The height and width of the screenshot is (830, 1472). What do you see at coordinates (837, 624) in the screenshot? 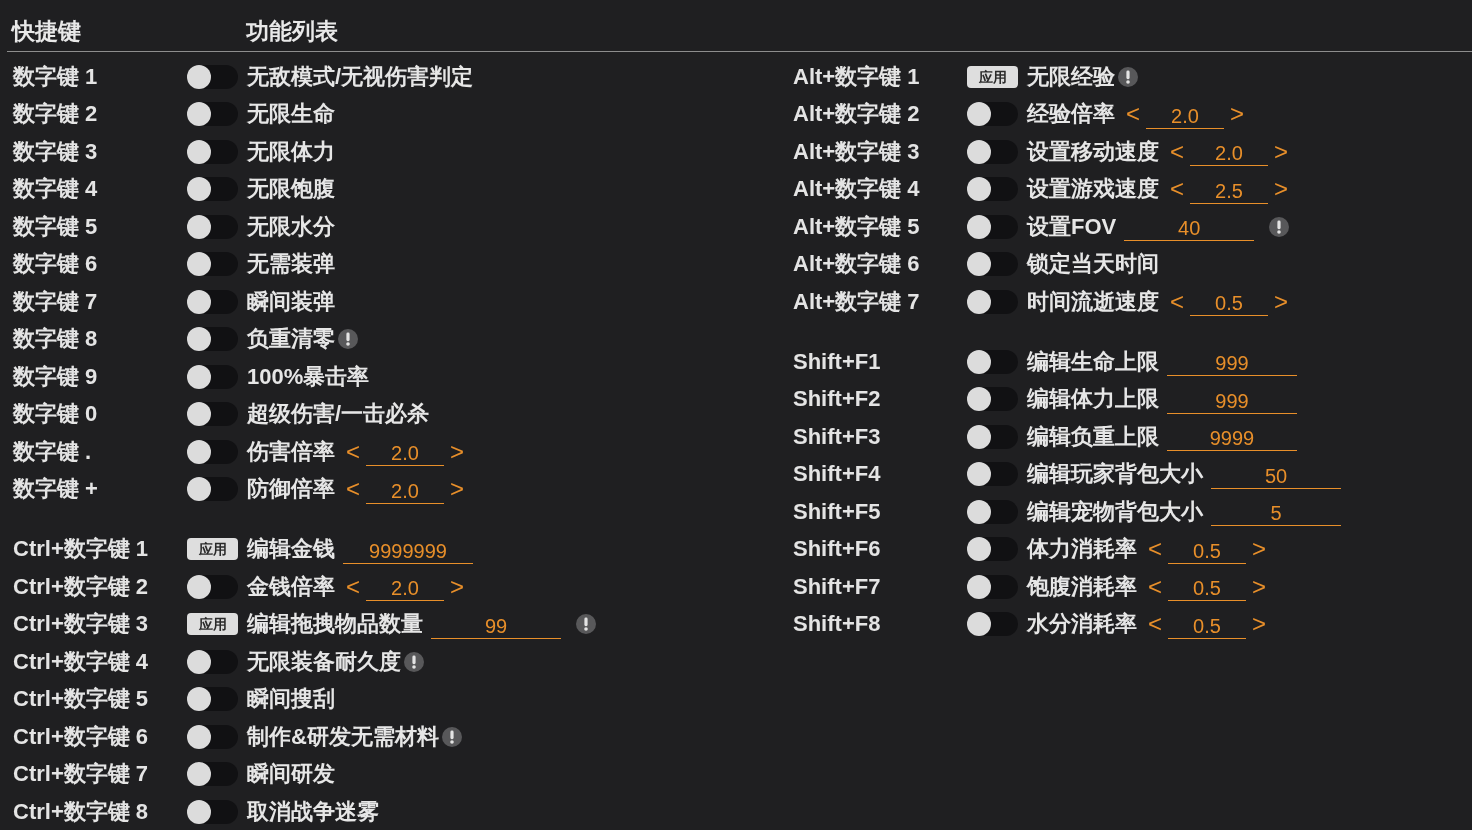
I see `hotkey-label: Shift+F8` at bounding box center [837, 624].